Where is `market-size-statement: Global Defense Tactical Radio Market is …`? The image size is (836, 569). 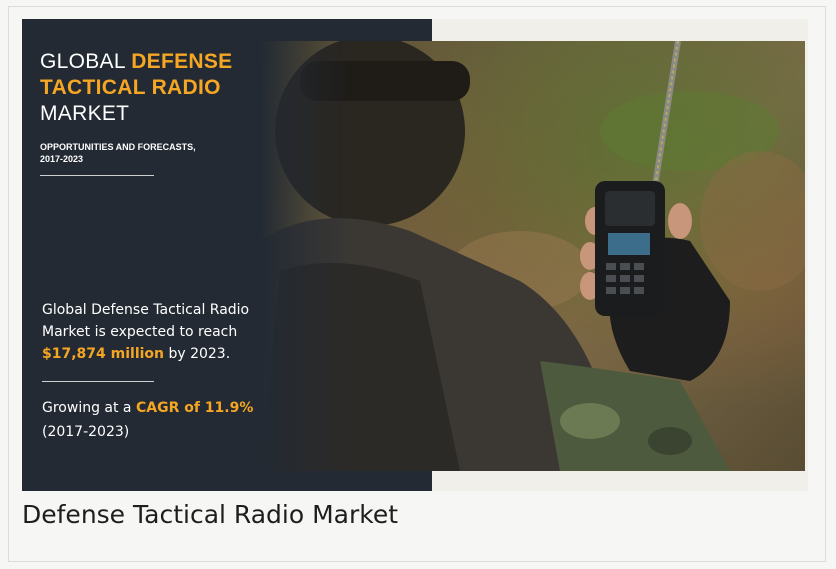 market-size-statement: Global Defense Tactical Radio Market is … is located at coordinates (152, 332).